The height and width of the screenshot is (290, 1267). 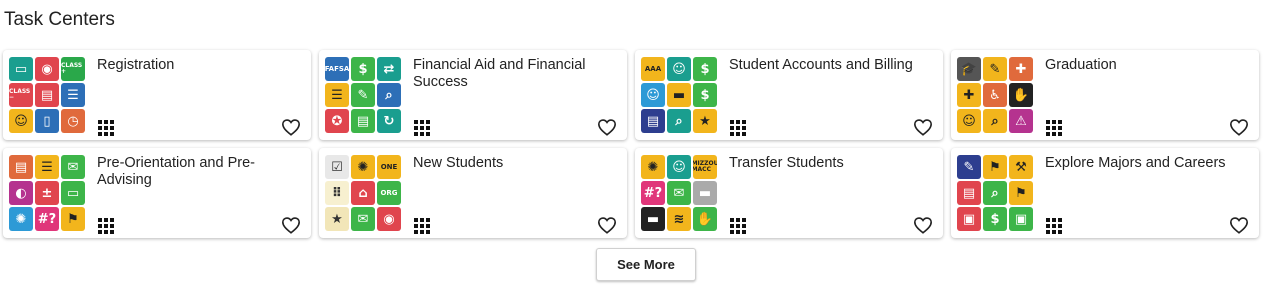 I want to click on calendar-glyph: ▤, so click(x=47, y=95).